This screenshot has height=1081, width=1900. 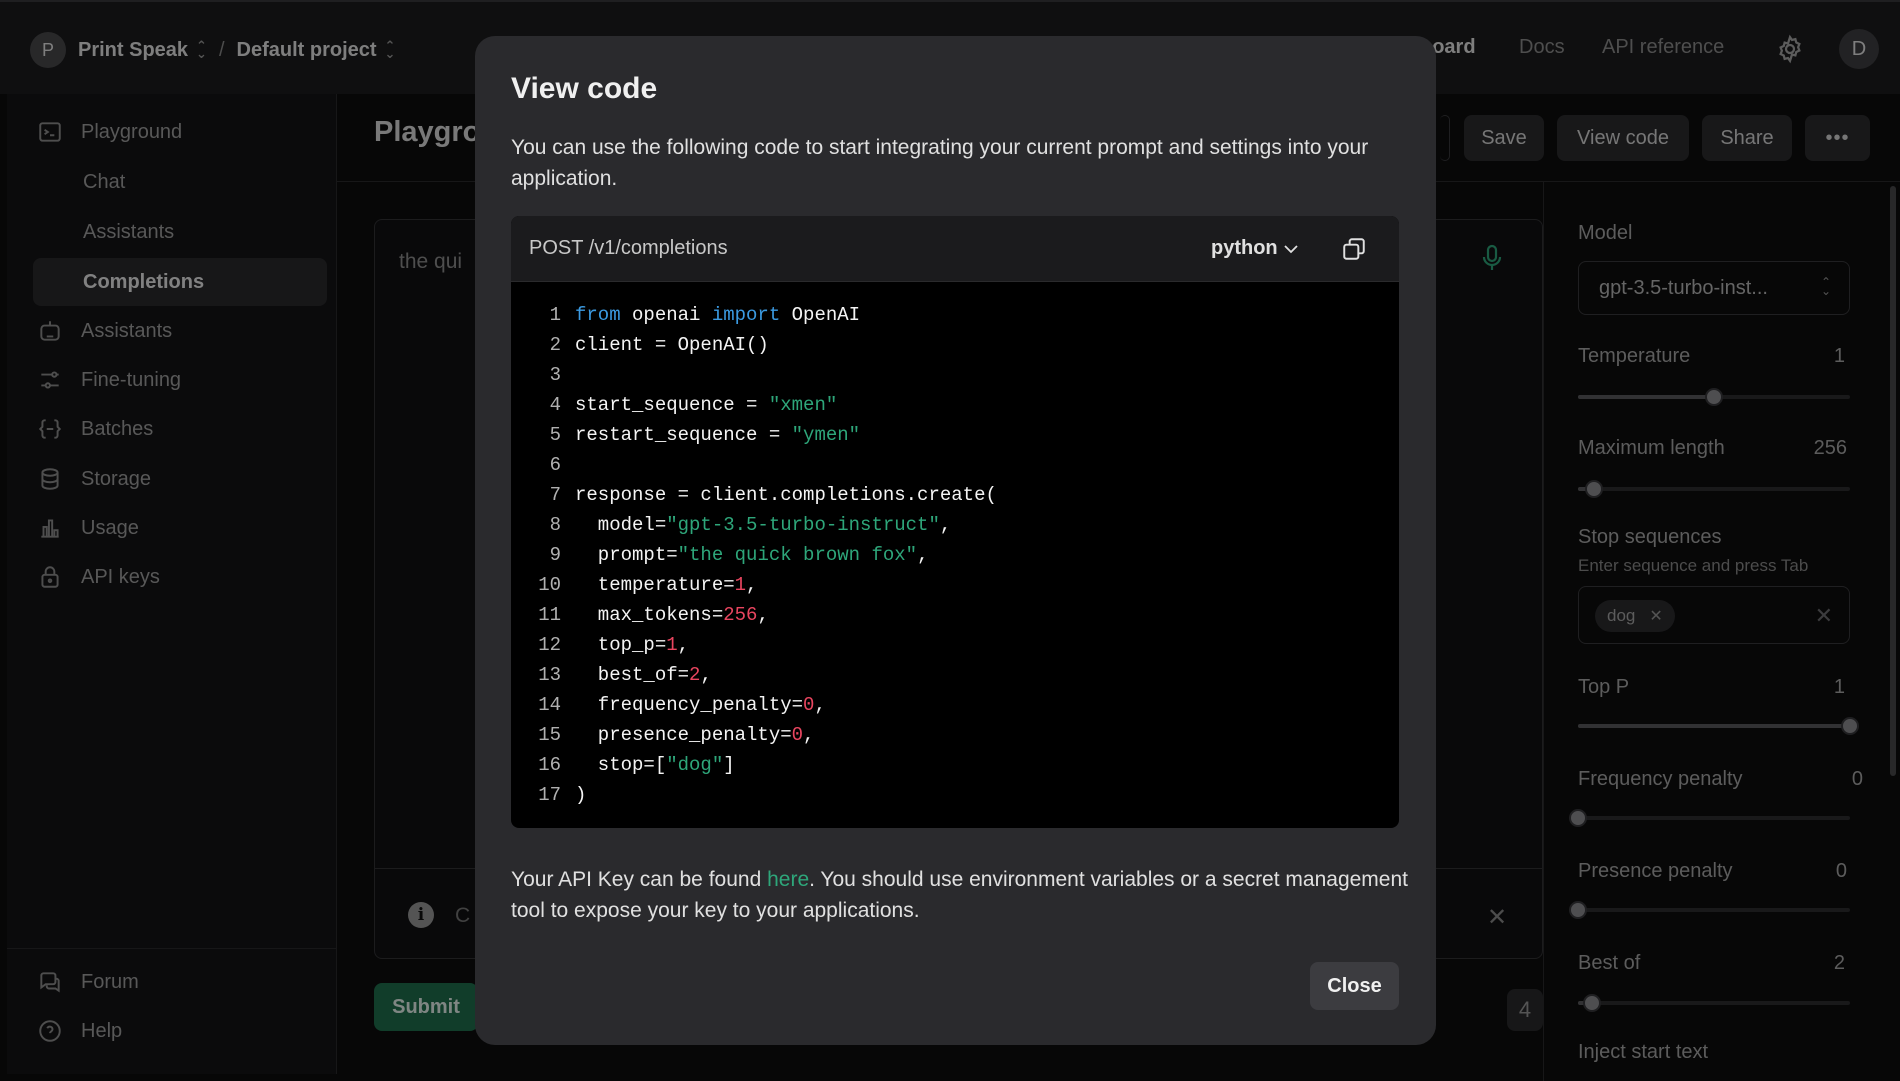 I want to click on code-text: temperature=1,, so click(x=666, y=585).